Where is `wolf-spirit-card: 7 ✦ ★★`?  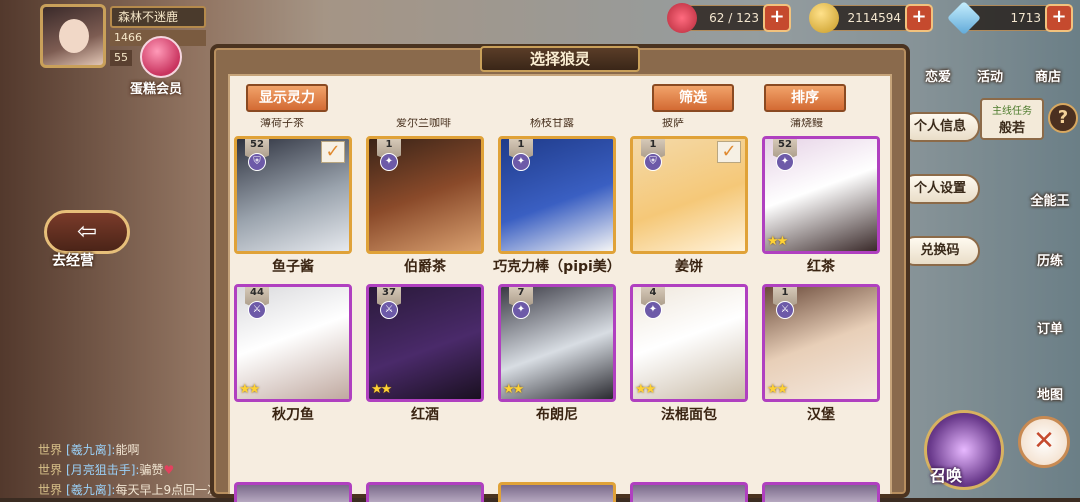
wolf-spirit-card: 7 ✦ ★★ is located at coordinates (557, 343).